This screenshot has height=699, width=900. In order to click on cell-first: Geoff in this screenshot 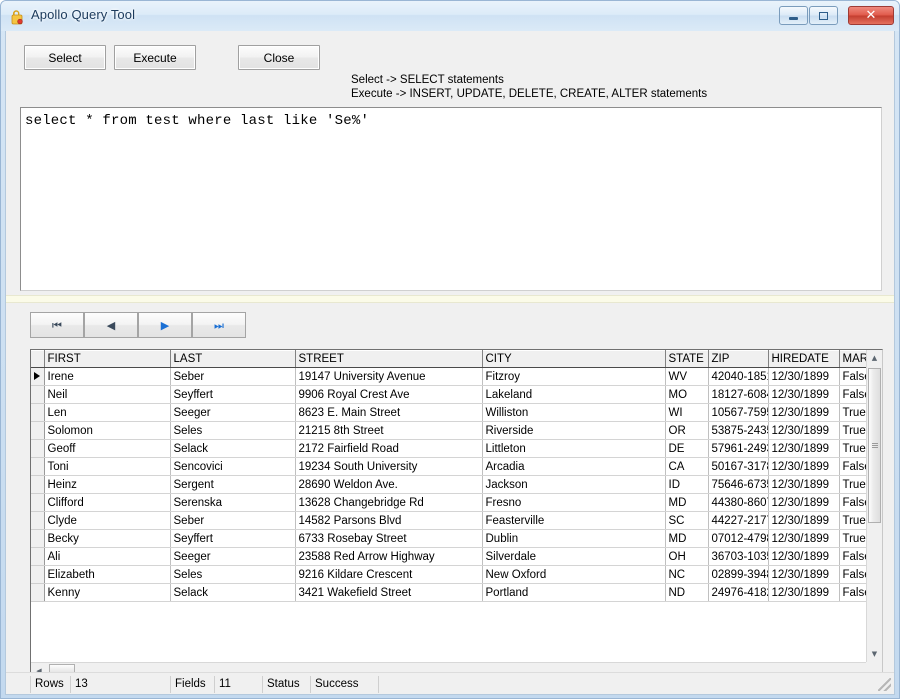, I will do `click(107, 448)`.